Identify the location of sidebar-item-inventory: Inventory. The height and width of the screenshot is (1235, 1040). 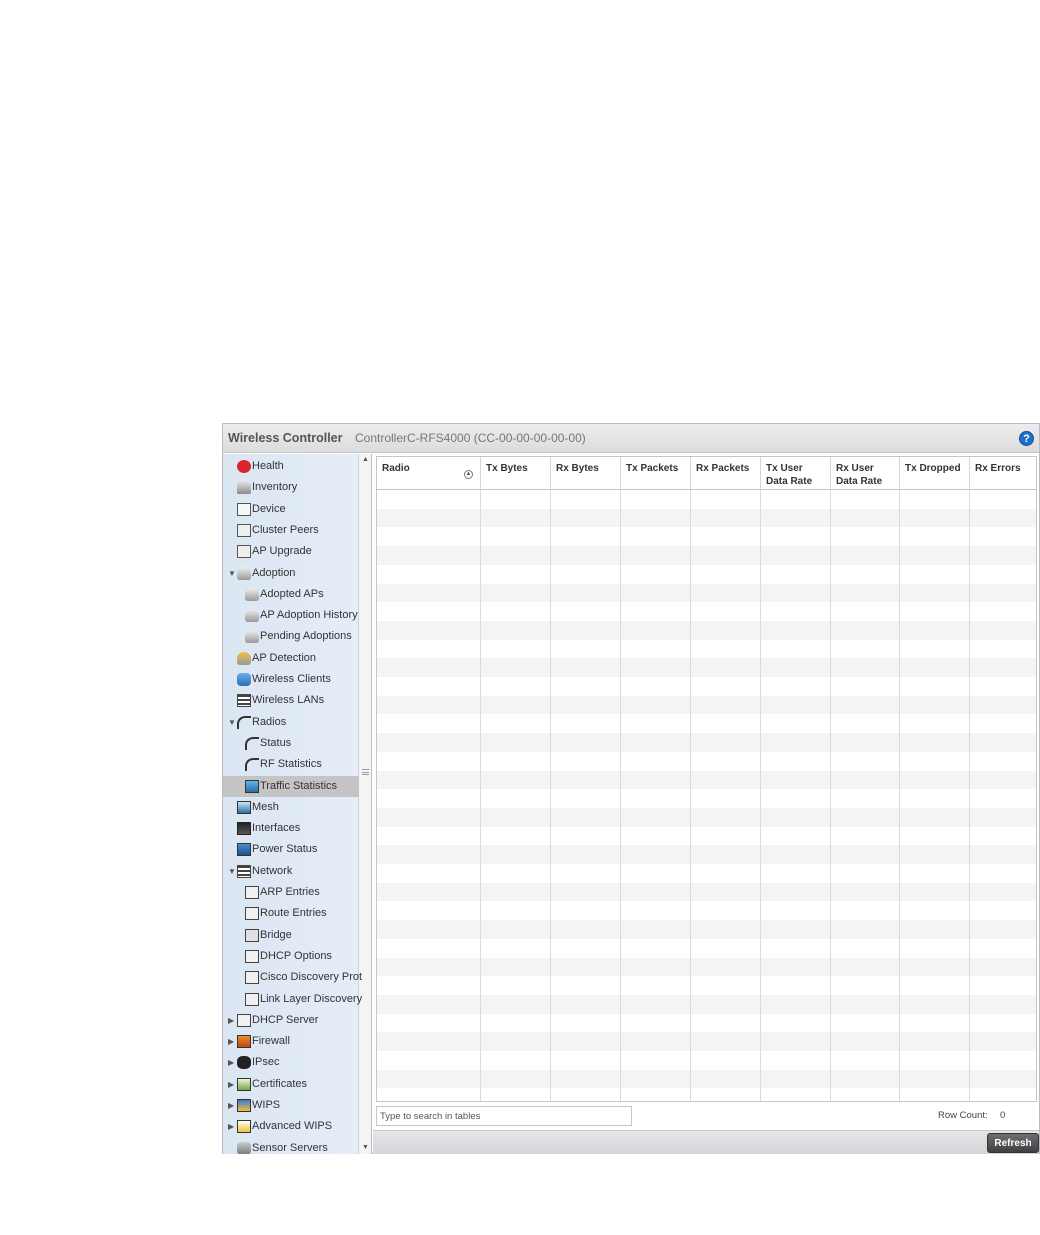
(291, 487).